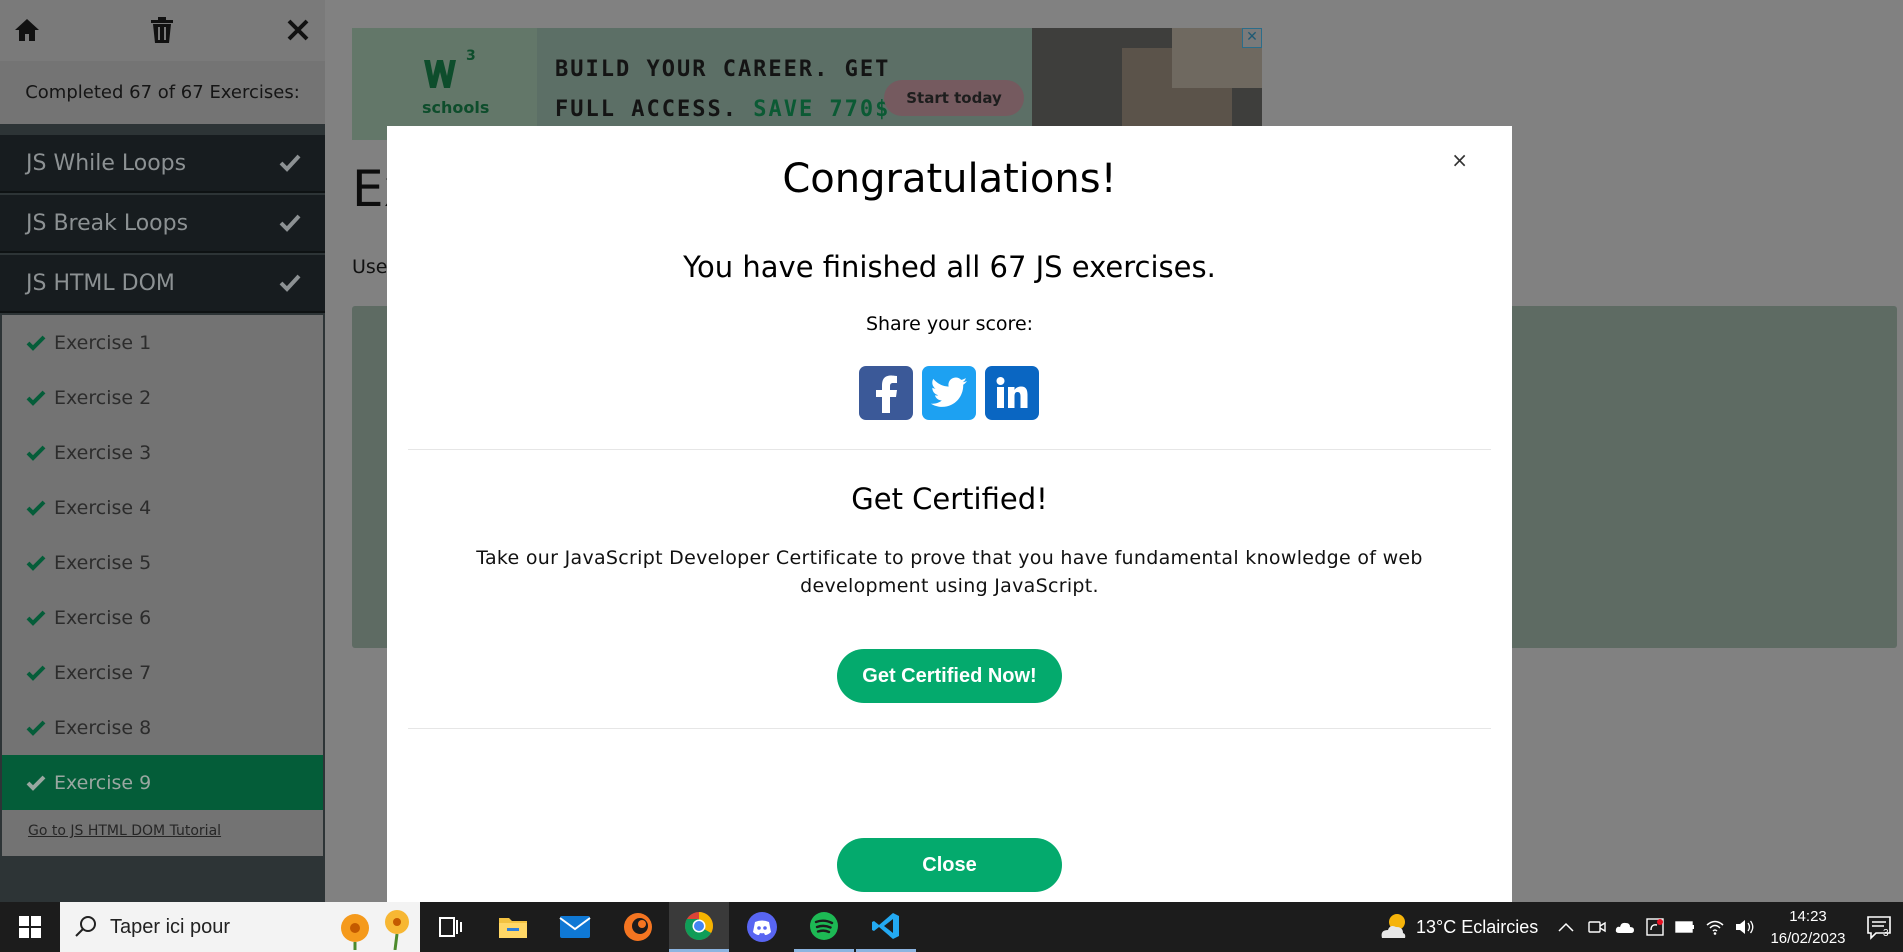 Image resolution: width=1903 pixels, height=952 pixels. Describe the element at coordinates (1625, 927) in the screenshot. I see `onedrive-icon` at that location.